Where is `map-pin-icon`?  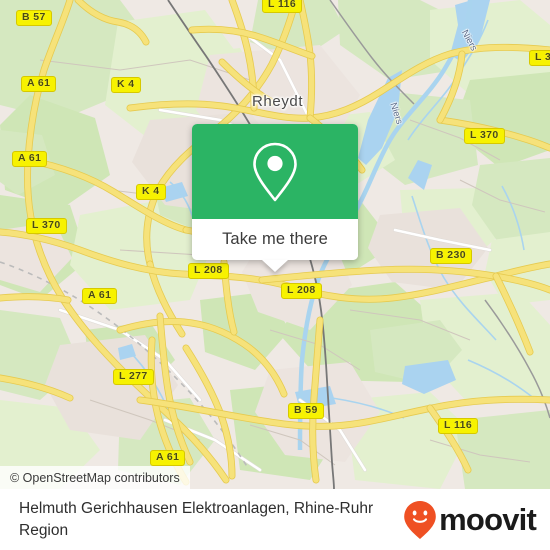
map-pin-icon is located at coordinates (275, 171).